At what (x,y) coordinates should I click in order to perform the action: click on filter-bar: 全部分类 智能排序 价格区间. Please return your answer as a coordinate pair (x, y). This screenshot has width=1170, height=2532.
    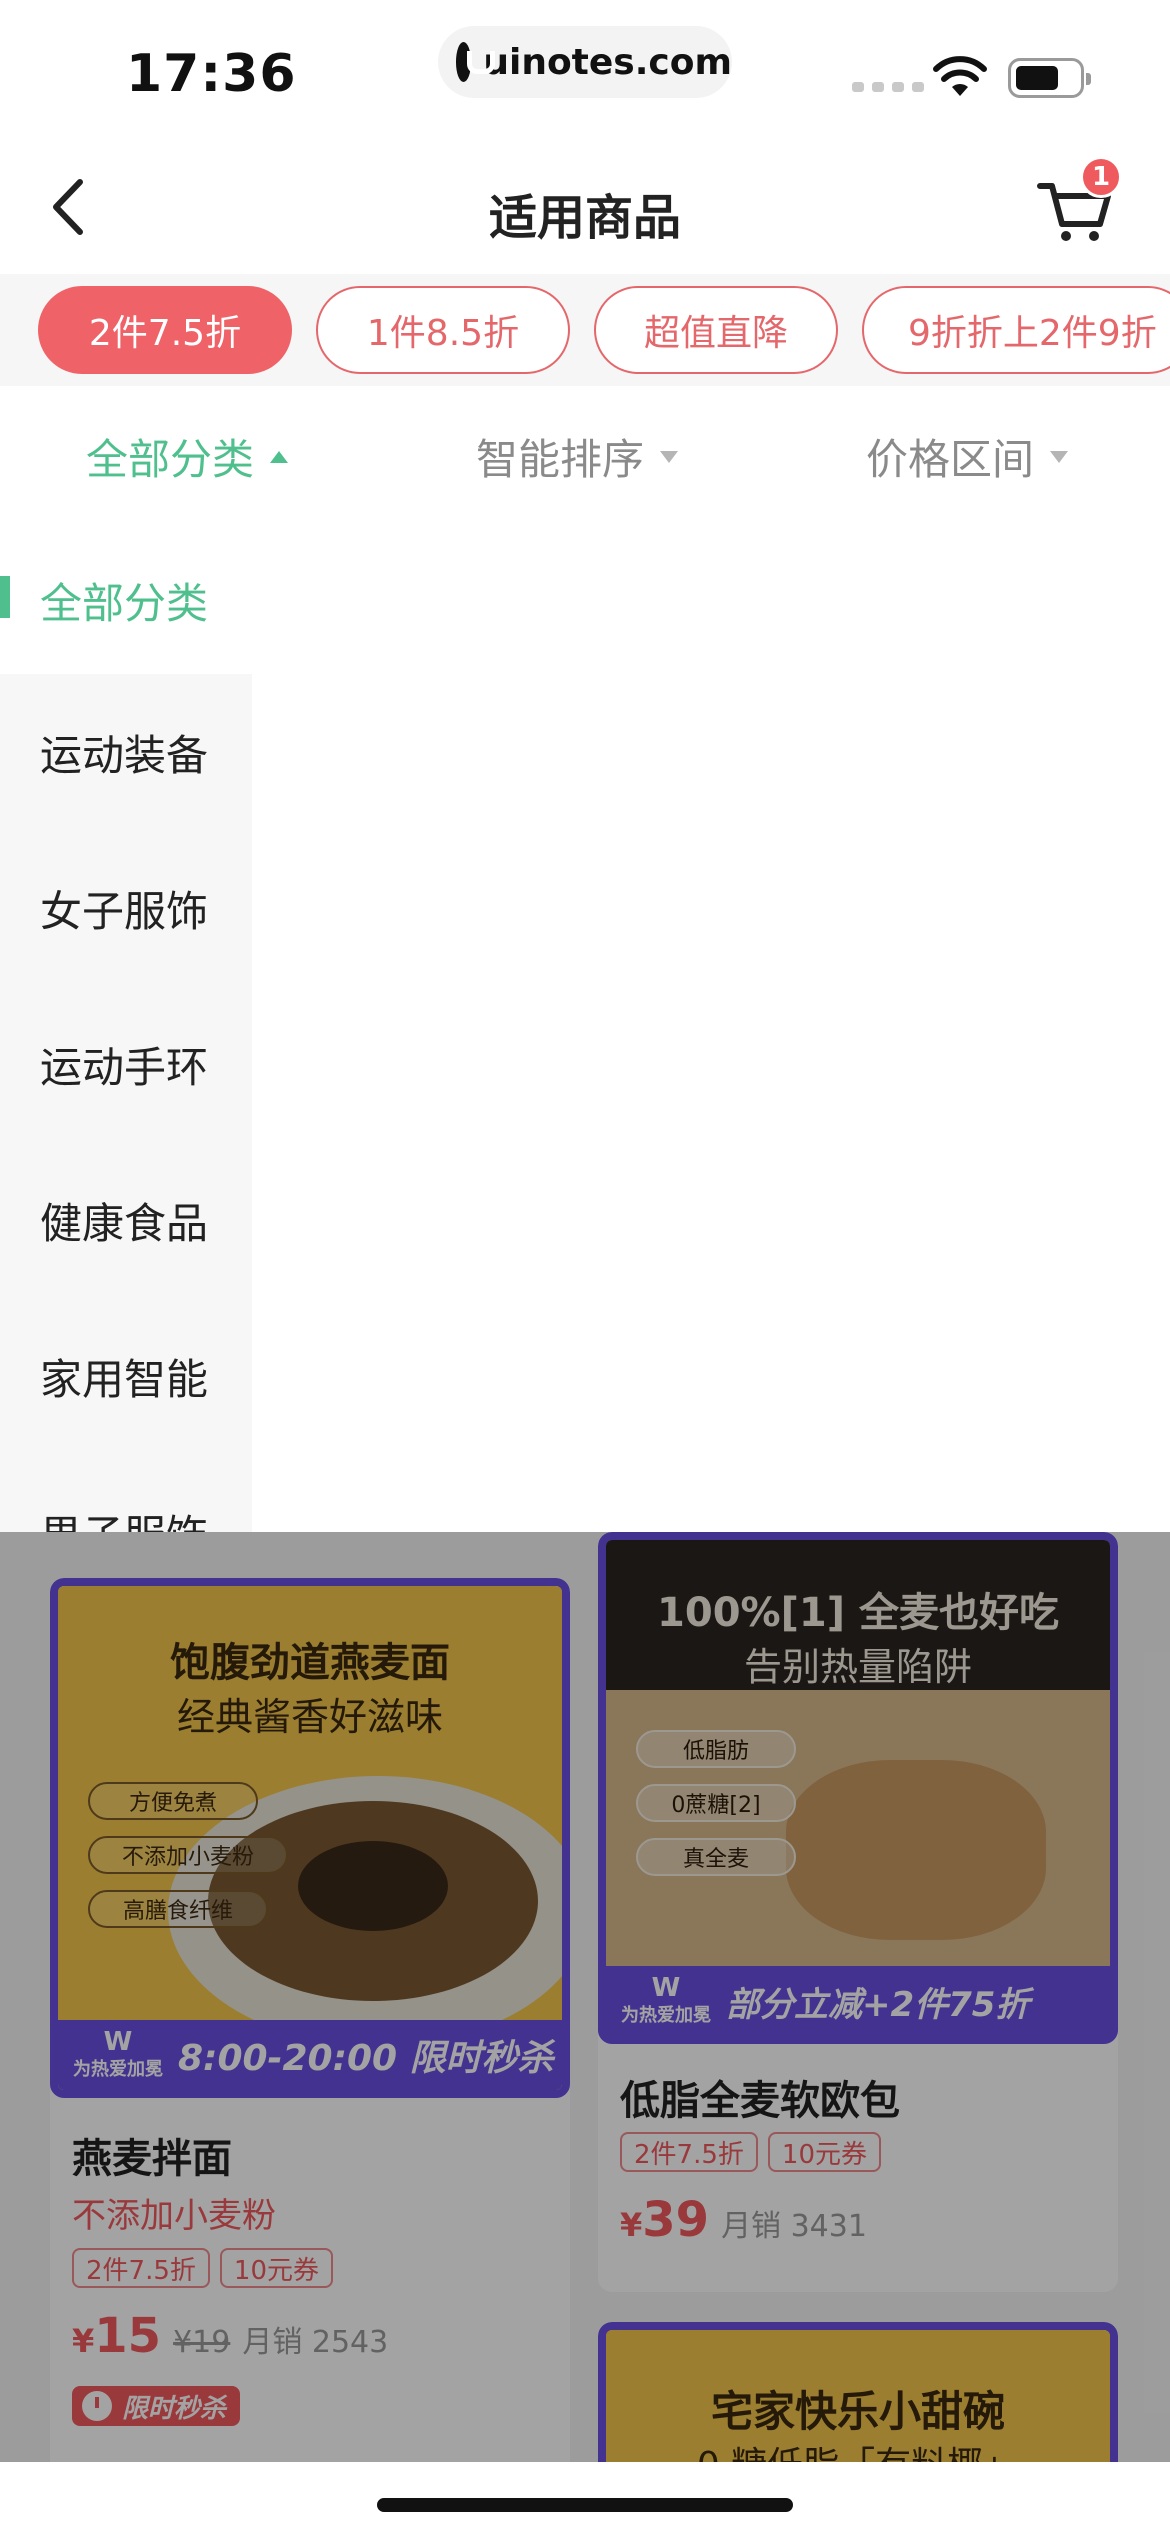
    Looking at the image, I should click on (585, 452).